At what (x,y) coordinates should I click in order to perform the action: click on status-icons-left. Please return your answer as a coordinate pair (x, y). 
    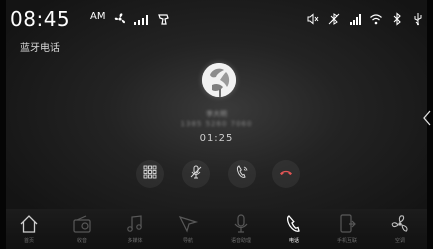
    Looking at the image, I should click on (142, 19).